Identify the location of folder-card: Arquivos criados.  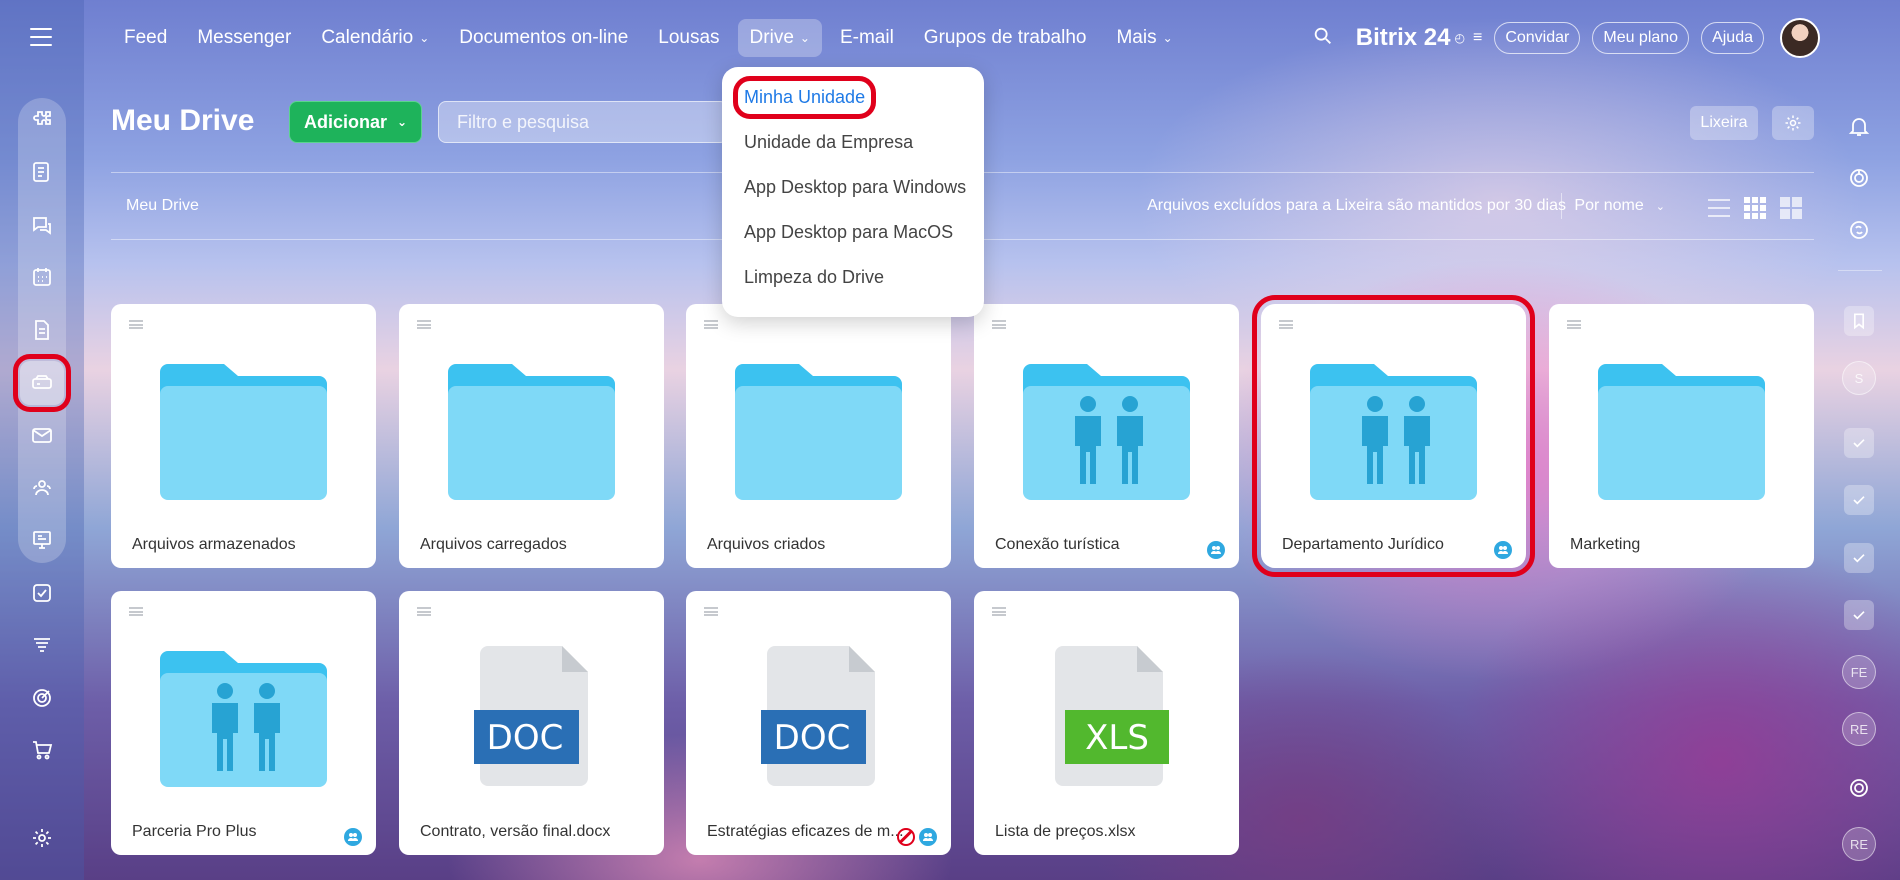
(818, 436).